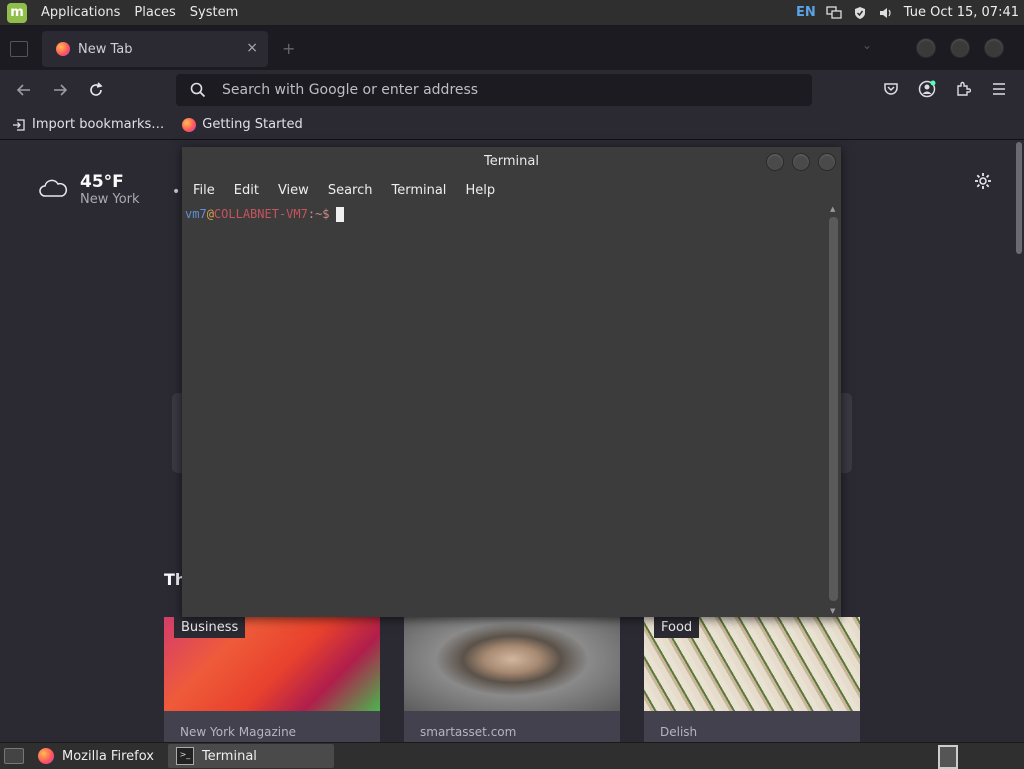 The width and height of the screenshot is (1024, 769). I want to click on prompt-user: vm7, so click(196, 214).